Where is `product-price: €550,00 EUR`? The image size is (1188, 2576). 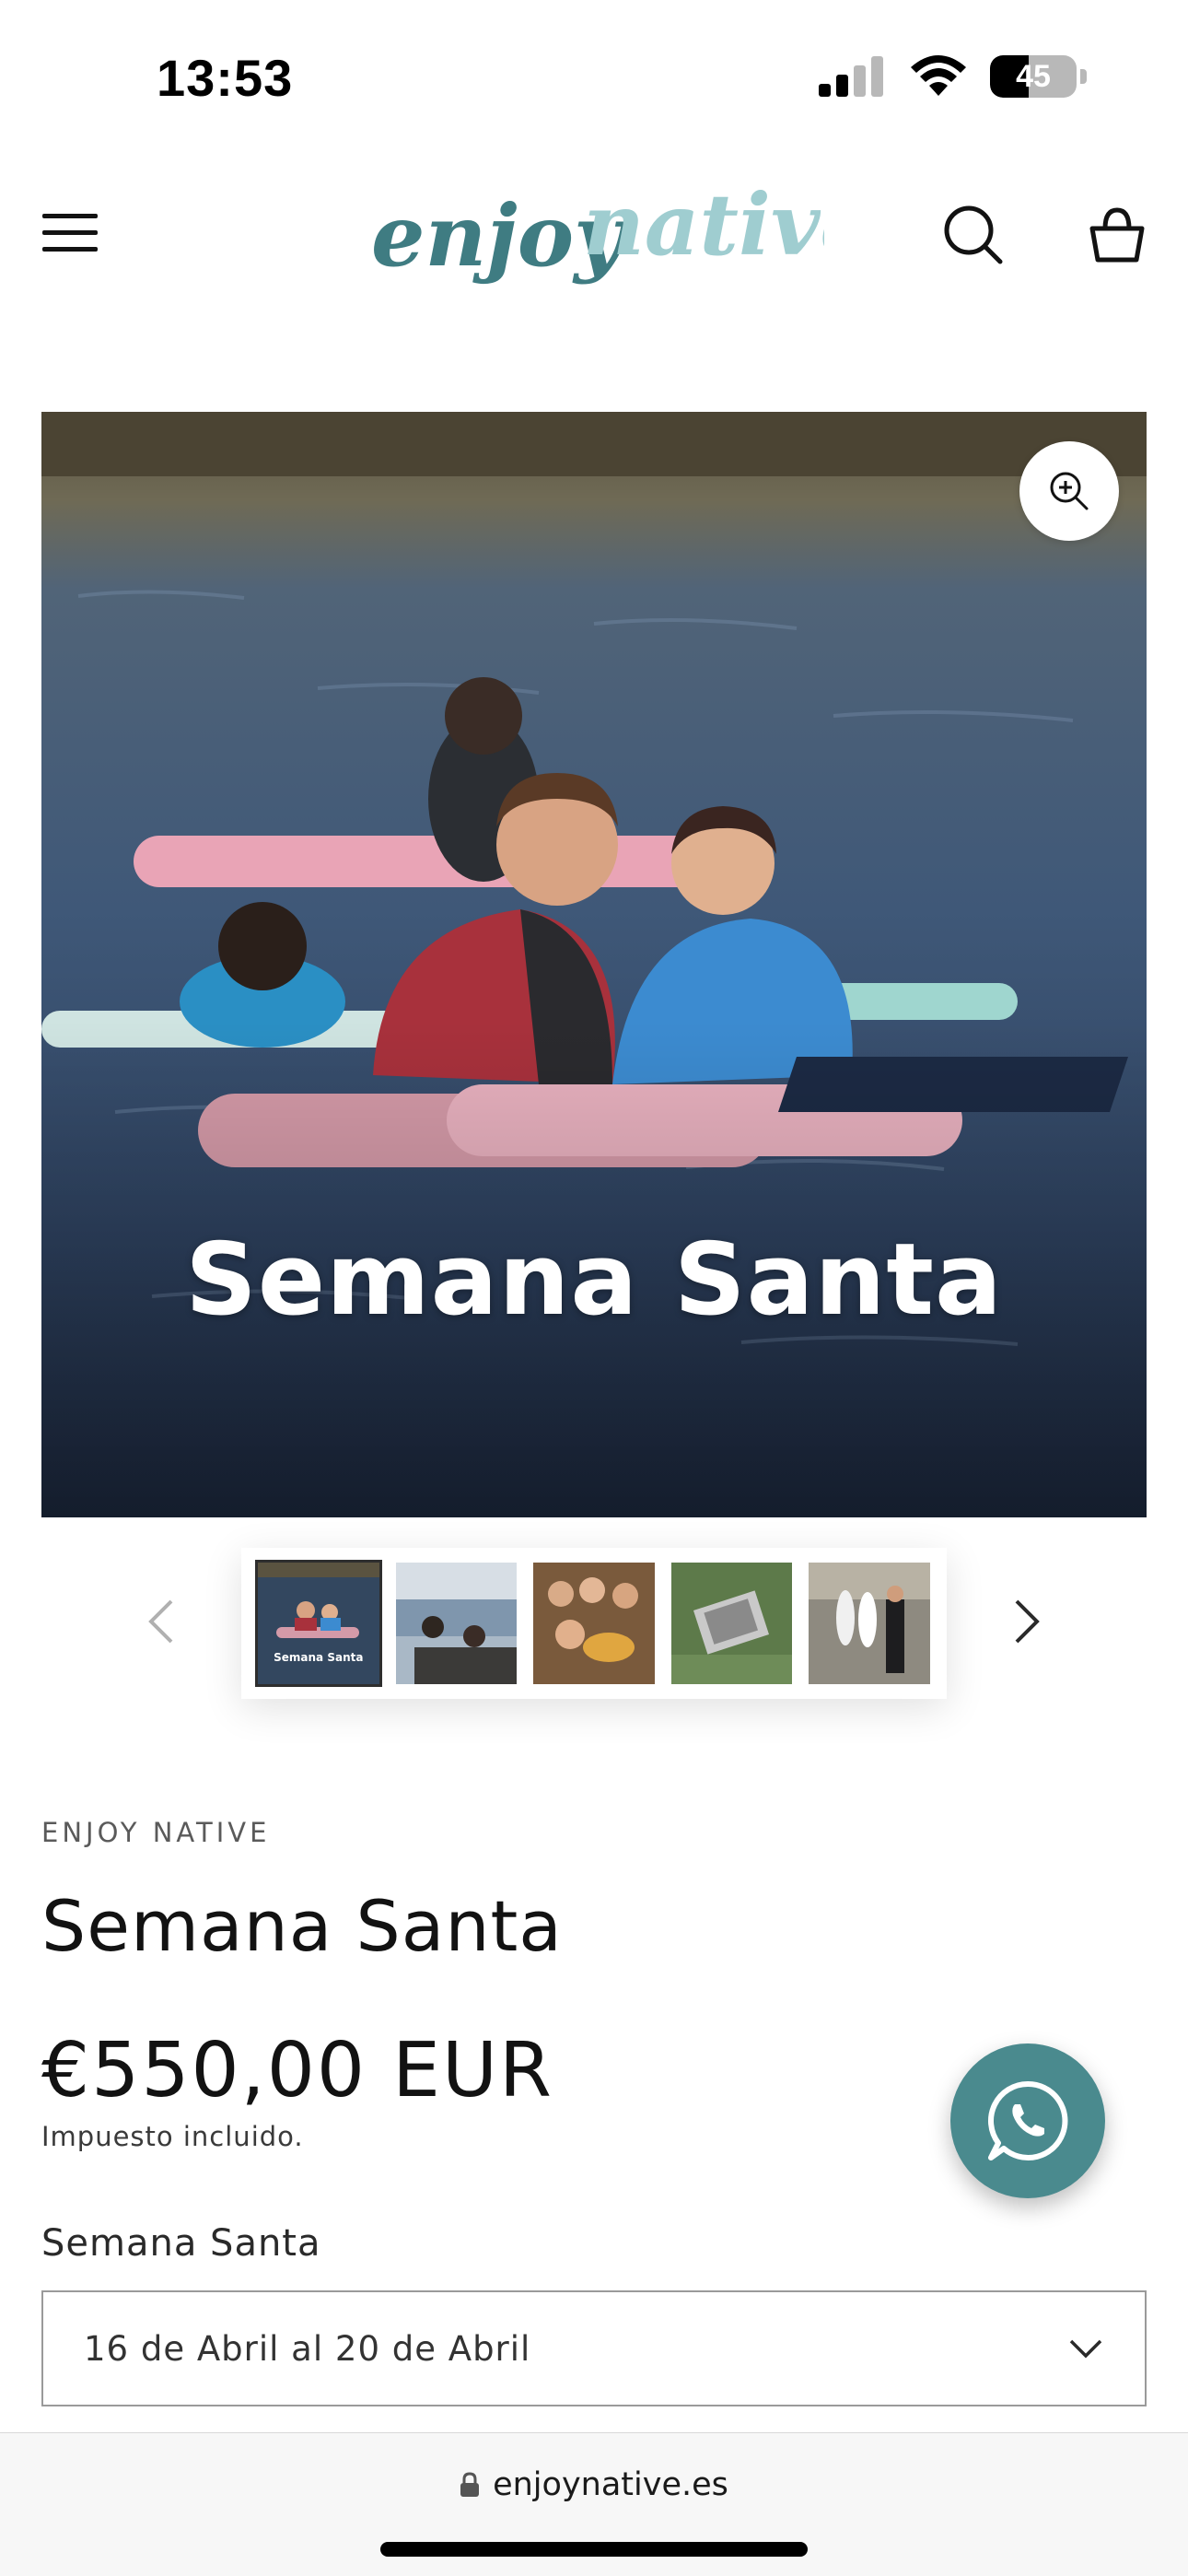 product-price: €550,00 EUR is located at coordinates (297, 2070).